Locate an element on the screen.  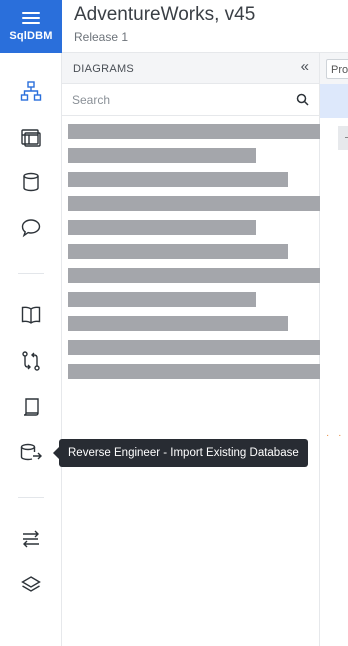
table-grid-icon is located at coordinates (31, 138).